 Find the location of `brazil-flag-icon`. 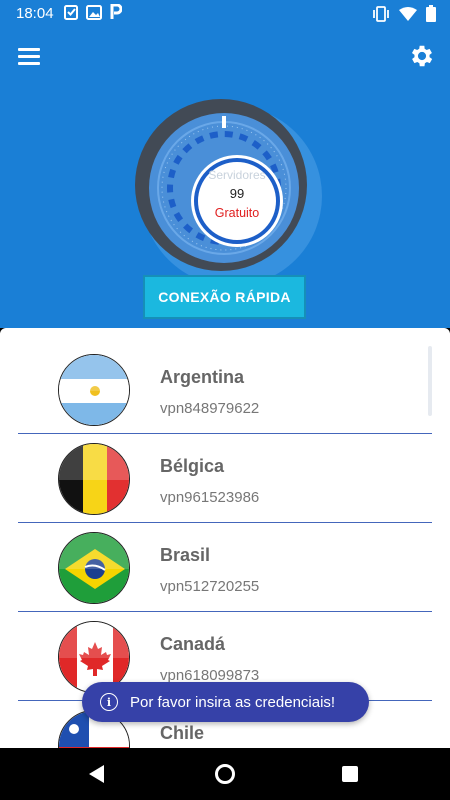

brazil-flag-icon is located at coordinates (94, 568).